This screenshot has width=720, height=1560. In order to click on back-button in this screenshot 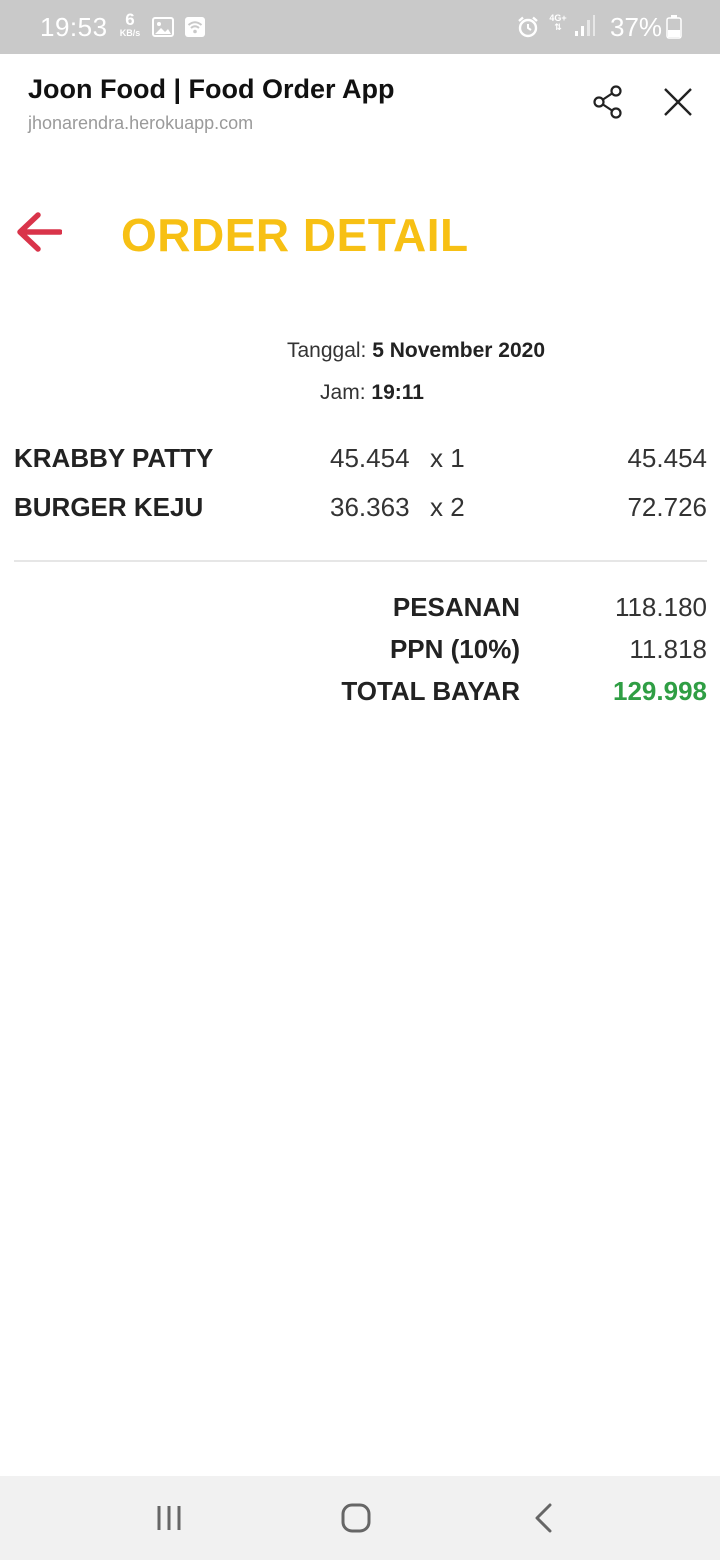, I will do `click(39, 232)`.